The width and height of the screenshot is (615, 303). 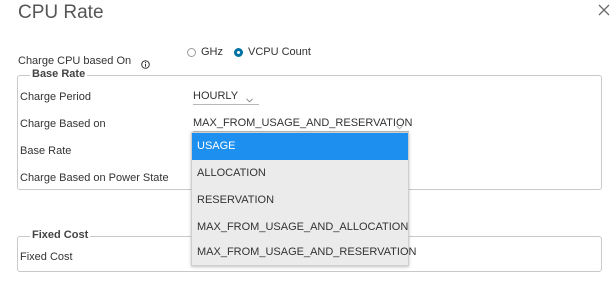 I want to click on radio-ghz-label: GHz, so click(x=212, y=52).